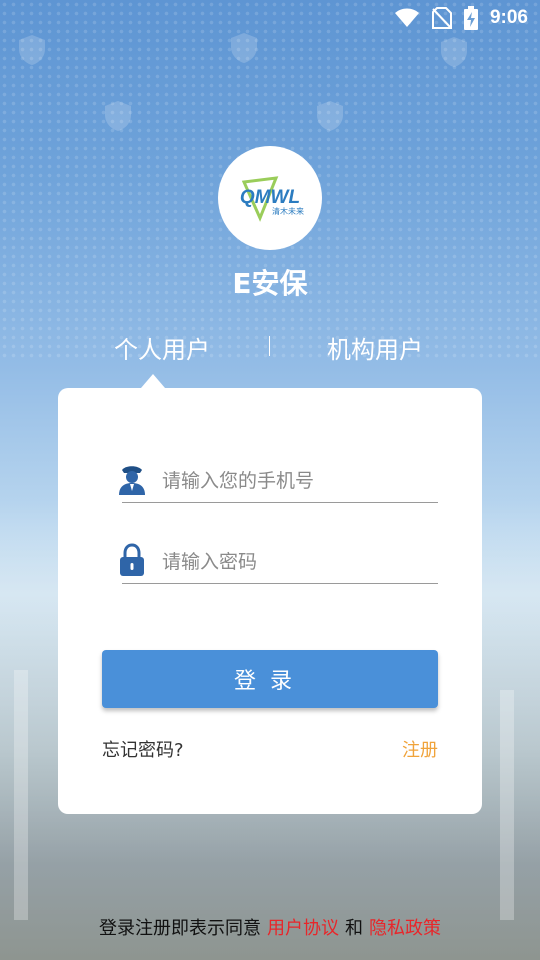 The width and height of the screenshot is (540, 960). What do you see at coordinates (297, 562) in the screenshot?
I see `password-input` at bounding box center [297, 562].